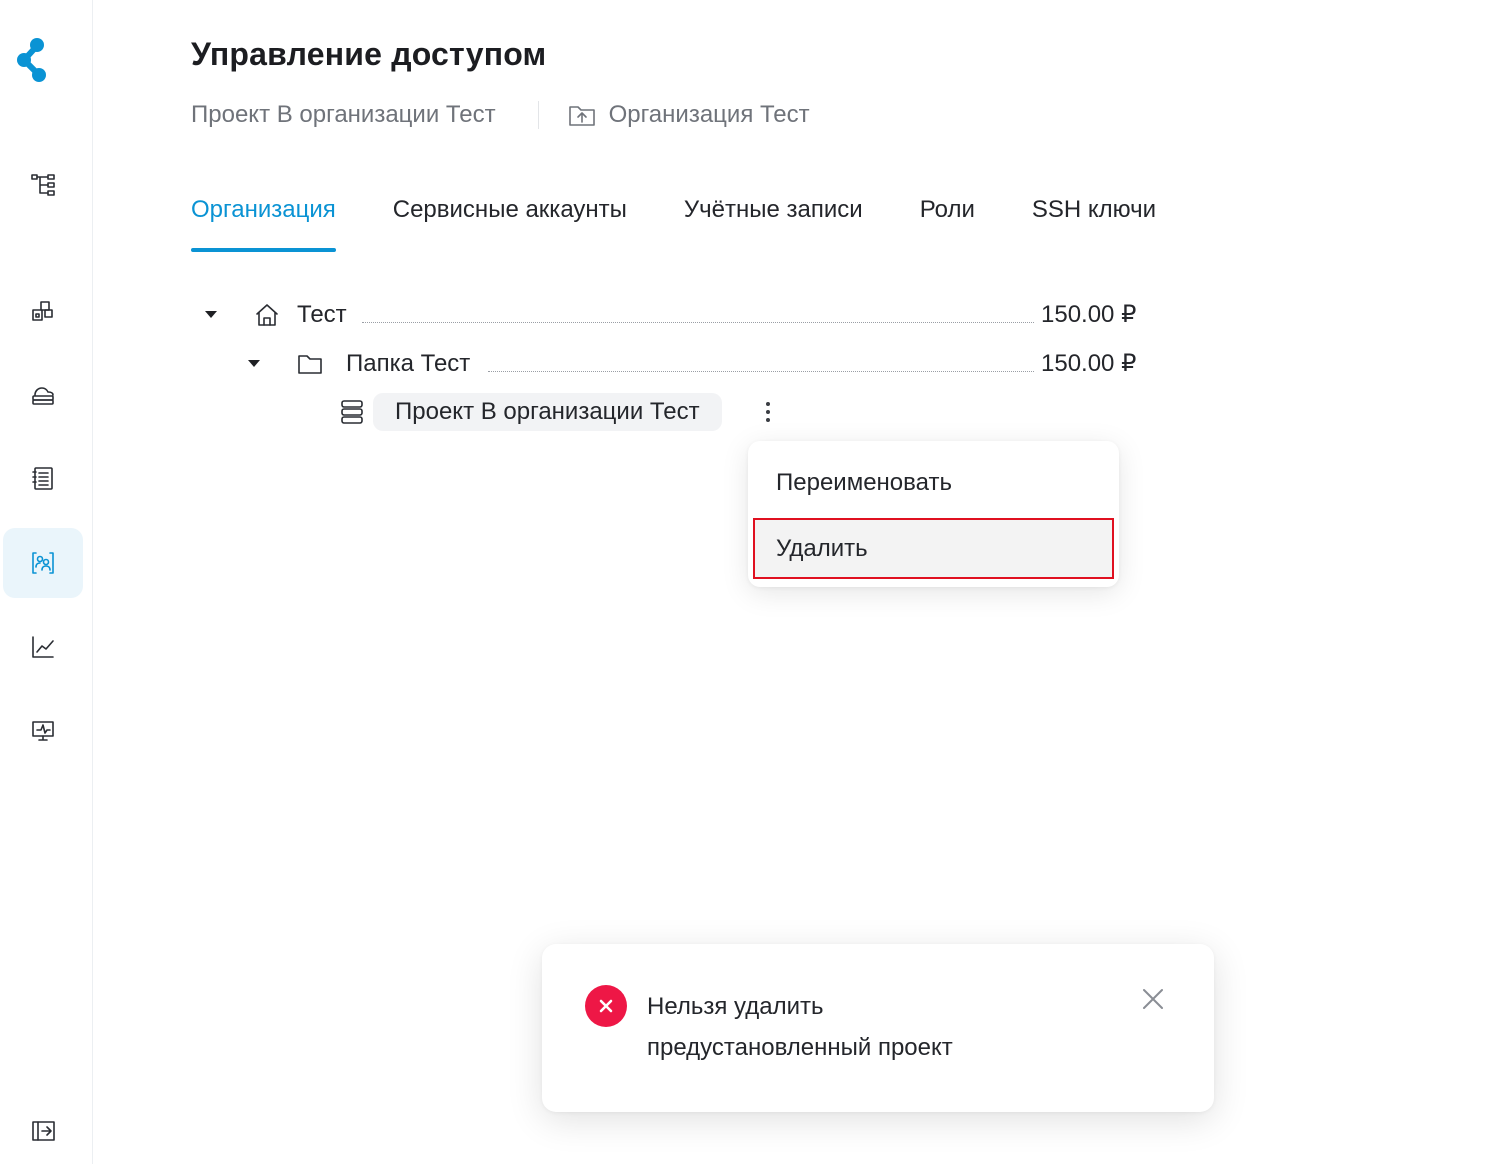 Image resolution: width=1504 pixels, height=1164 pixels. Describe the element at coordinates (35, 60) in the screenshot. I see `ripple-logo-icon` at that location.